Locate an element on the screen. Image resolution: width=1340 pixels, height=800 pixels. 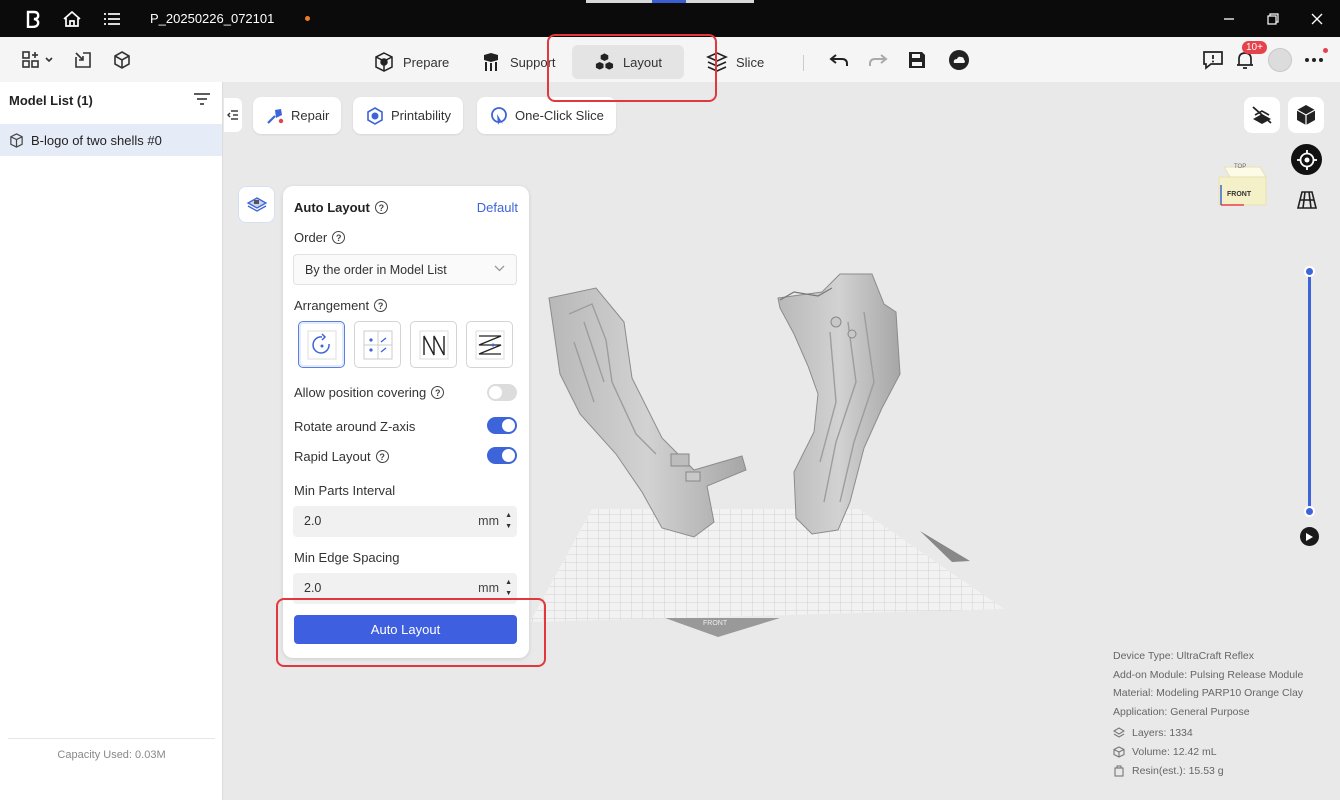
minimize-icon is located at coordinates (1229, 19).